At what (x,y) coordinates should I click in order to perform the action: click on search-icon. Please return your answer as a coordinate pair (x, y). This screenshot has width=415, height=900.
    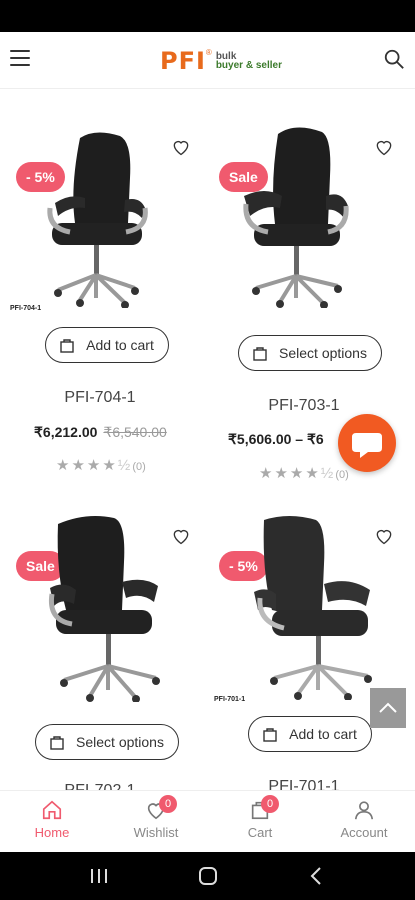
    Looking at the image, I should click on (394, 59).